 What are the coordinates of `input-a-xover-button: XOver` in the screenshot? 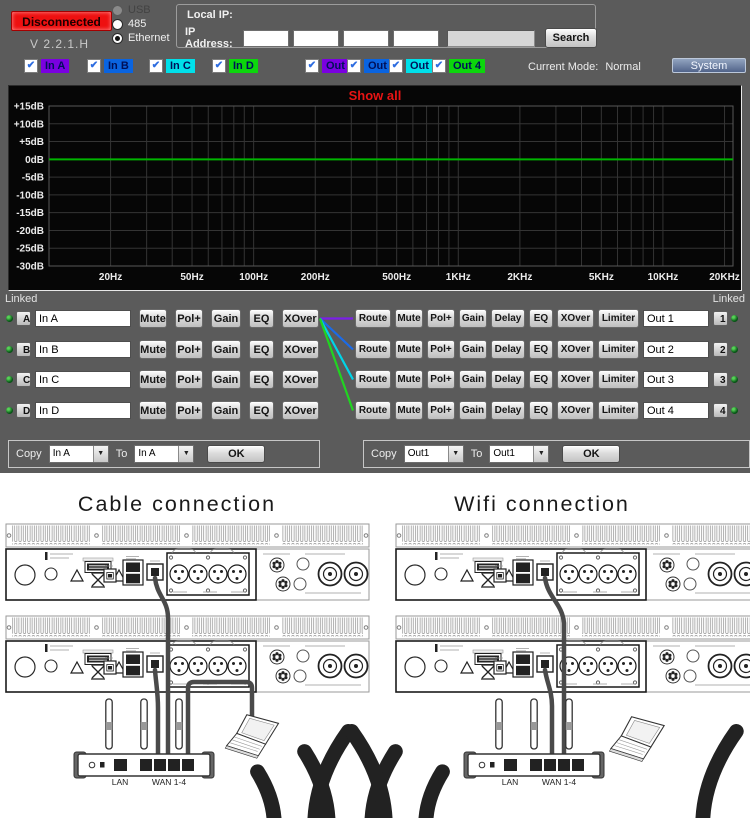 It's located at (300, 318).